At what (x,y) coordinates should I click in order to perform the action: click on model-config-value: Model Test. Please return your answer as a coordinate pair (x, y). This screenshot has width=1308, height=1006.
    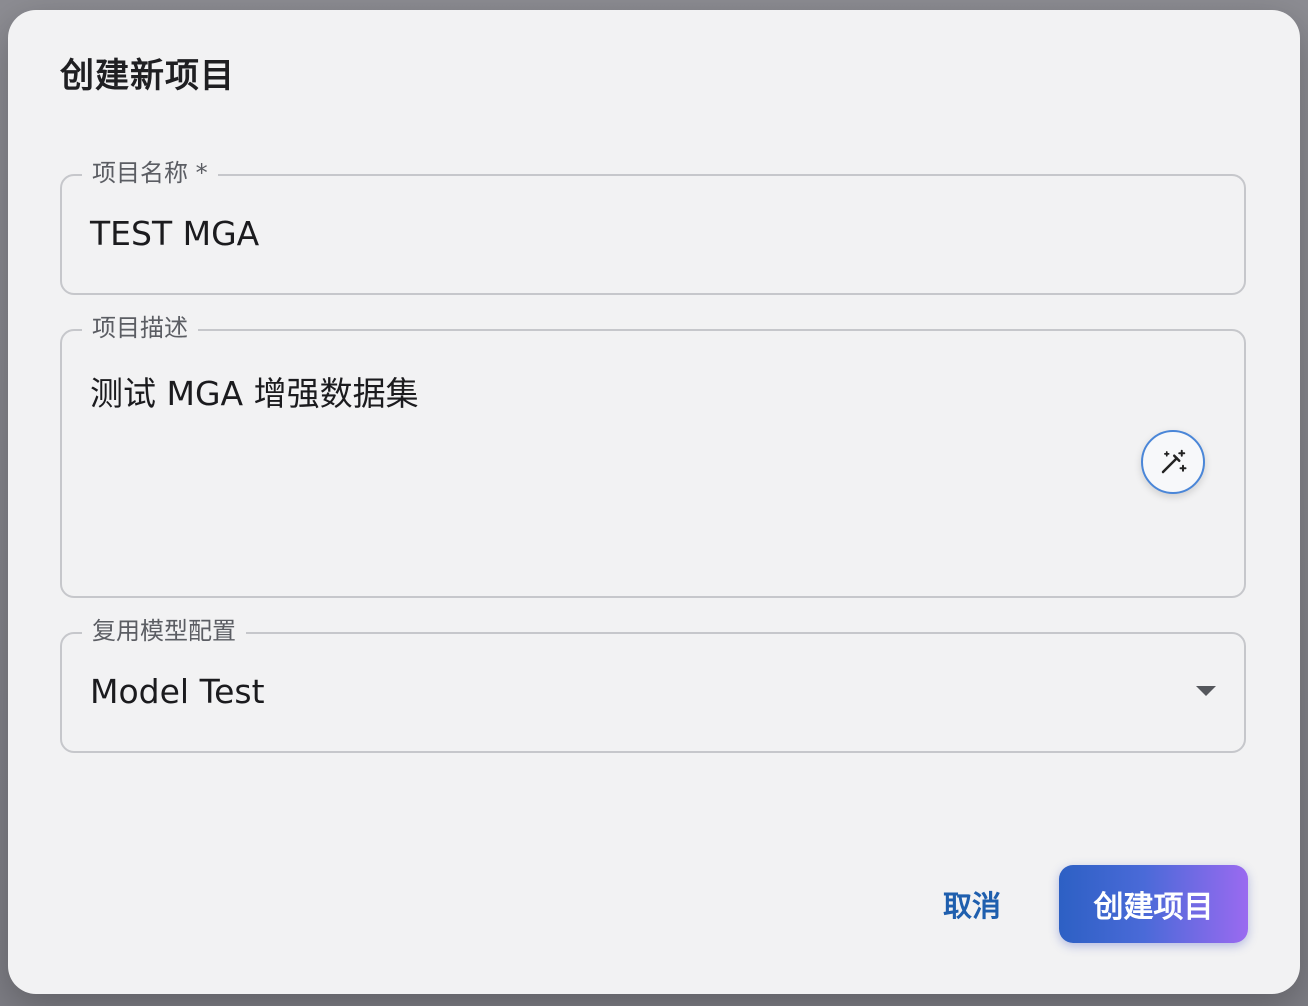
    Looking at the image, I should click on (177, 691).